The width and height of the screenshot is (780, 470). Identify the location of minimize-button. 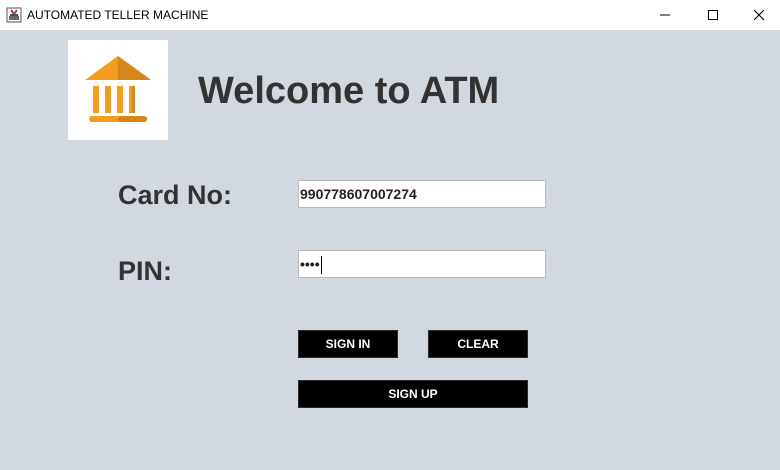
(665, 15).